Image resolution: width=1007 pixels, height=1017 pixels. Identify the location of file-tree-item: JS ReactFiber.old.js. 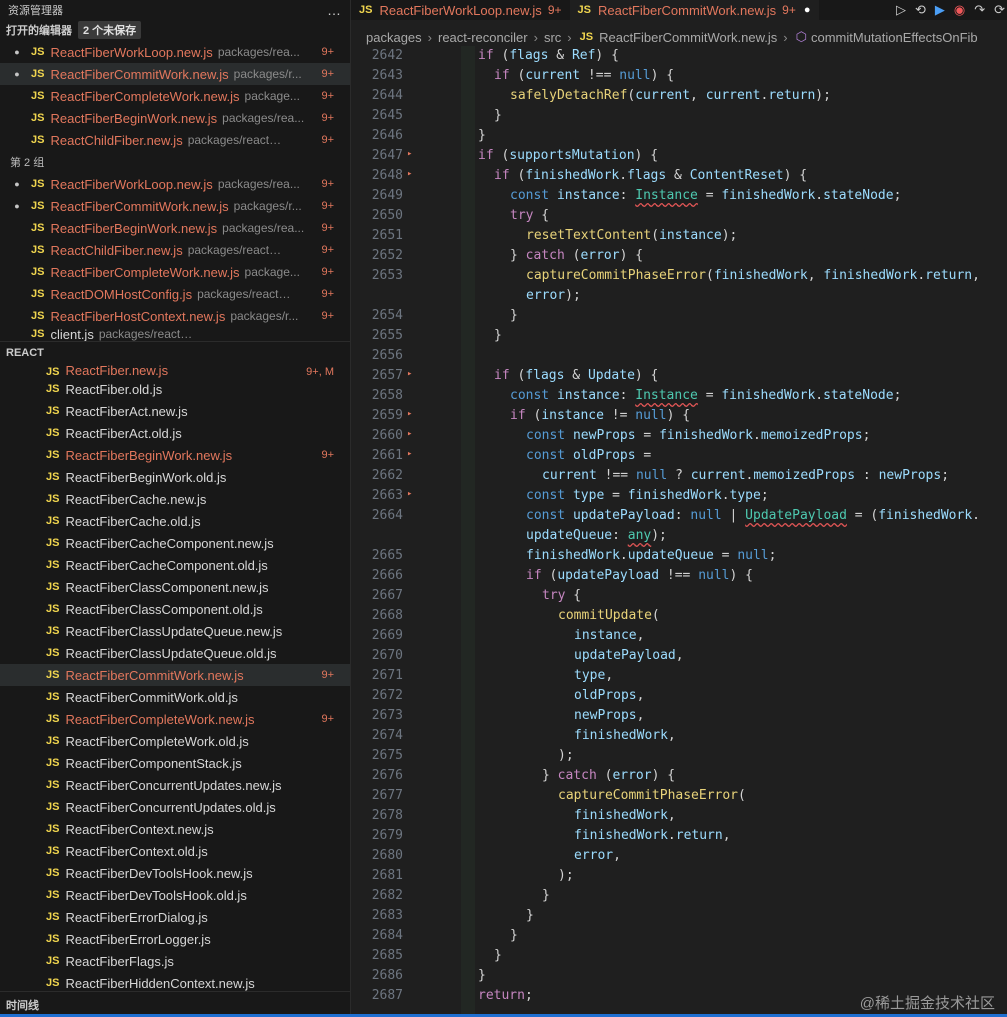
(175, 389).